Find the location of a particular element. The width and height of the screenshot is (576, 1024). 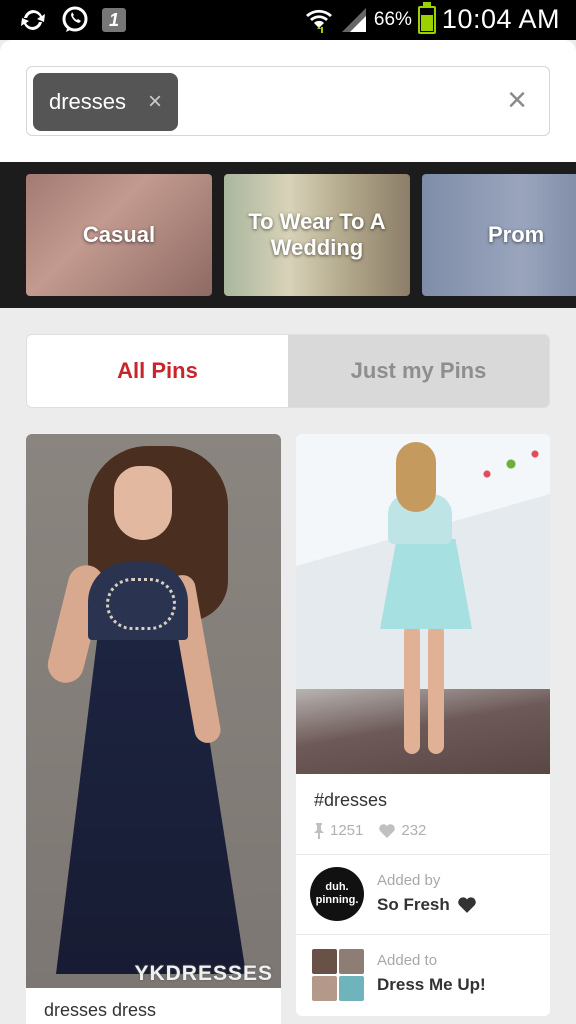

category-label: Casual is located at coordinates (119, 234).